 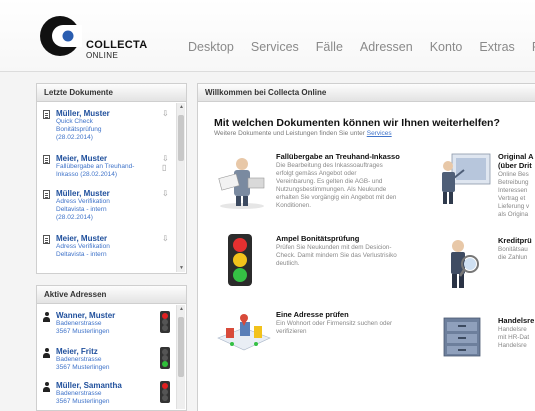 What do you see at coordinates (61, 36) in the screenshot?
I see `logo-mark-icon` at bounding box center [61, 36].